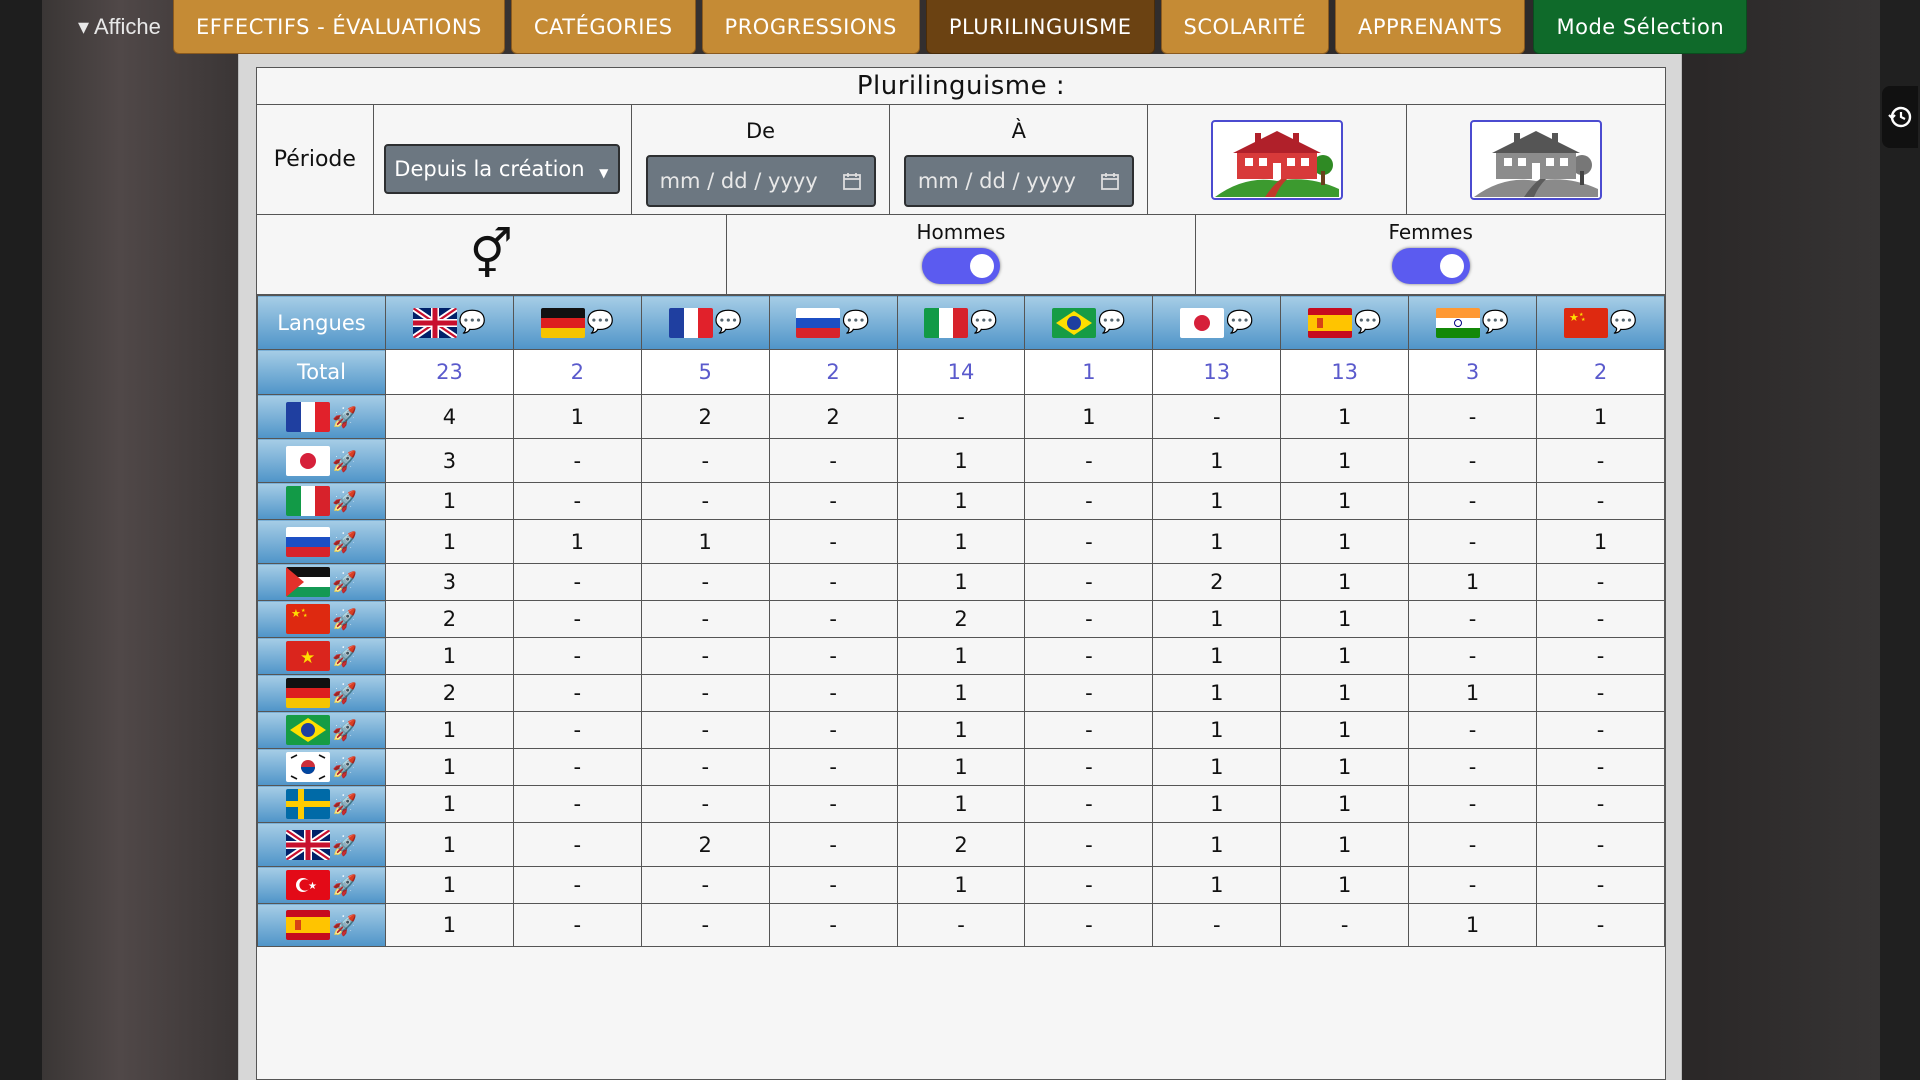 The image size is (1920, 1080). What do you see at coordinates (321, 885) in the screenshot?
I see `row-origin-tr: ★ 🚀` at bounding box center [321, 885].